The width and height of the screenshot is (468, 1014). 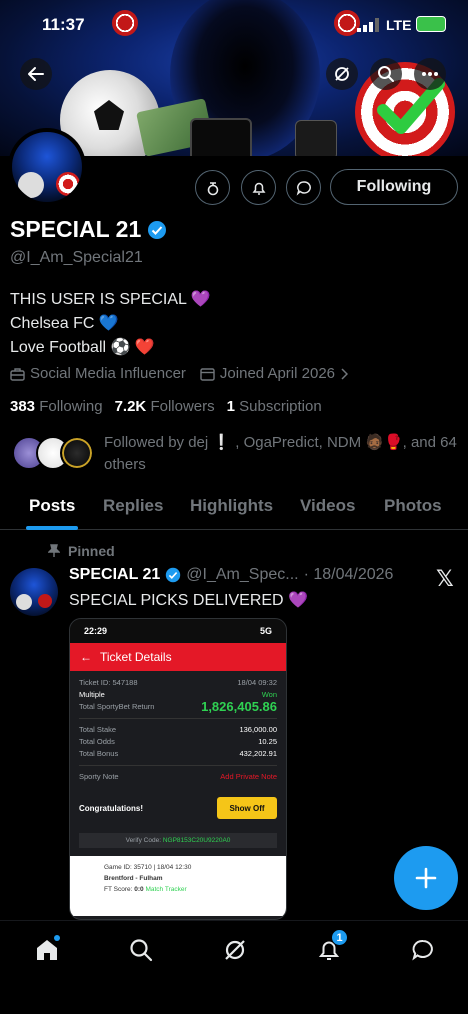 I want to click on ft-score: 0:0, so click(x=139, y=889).